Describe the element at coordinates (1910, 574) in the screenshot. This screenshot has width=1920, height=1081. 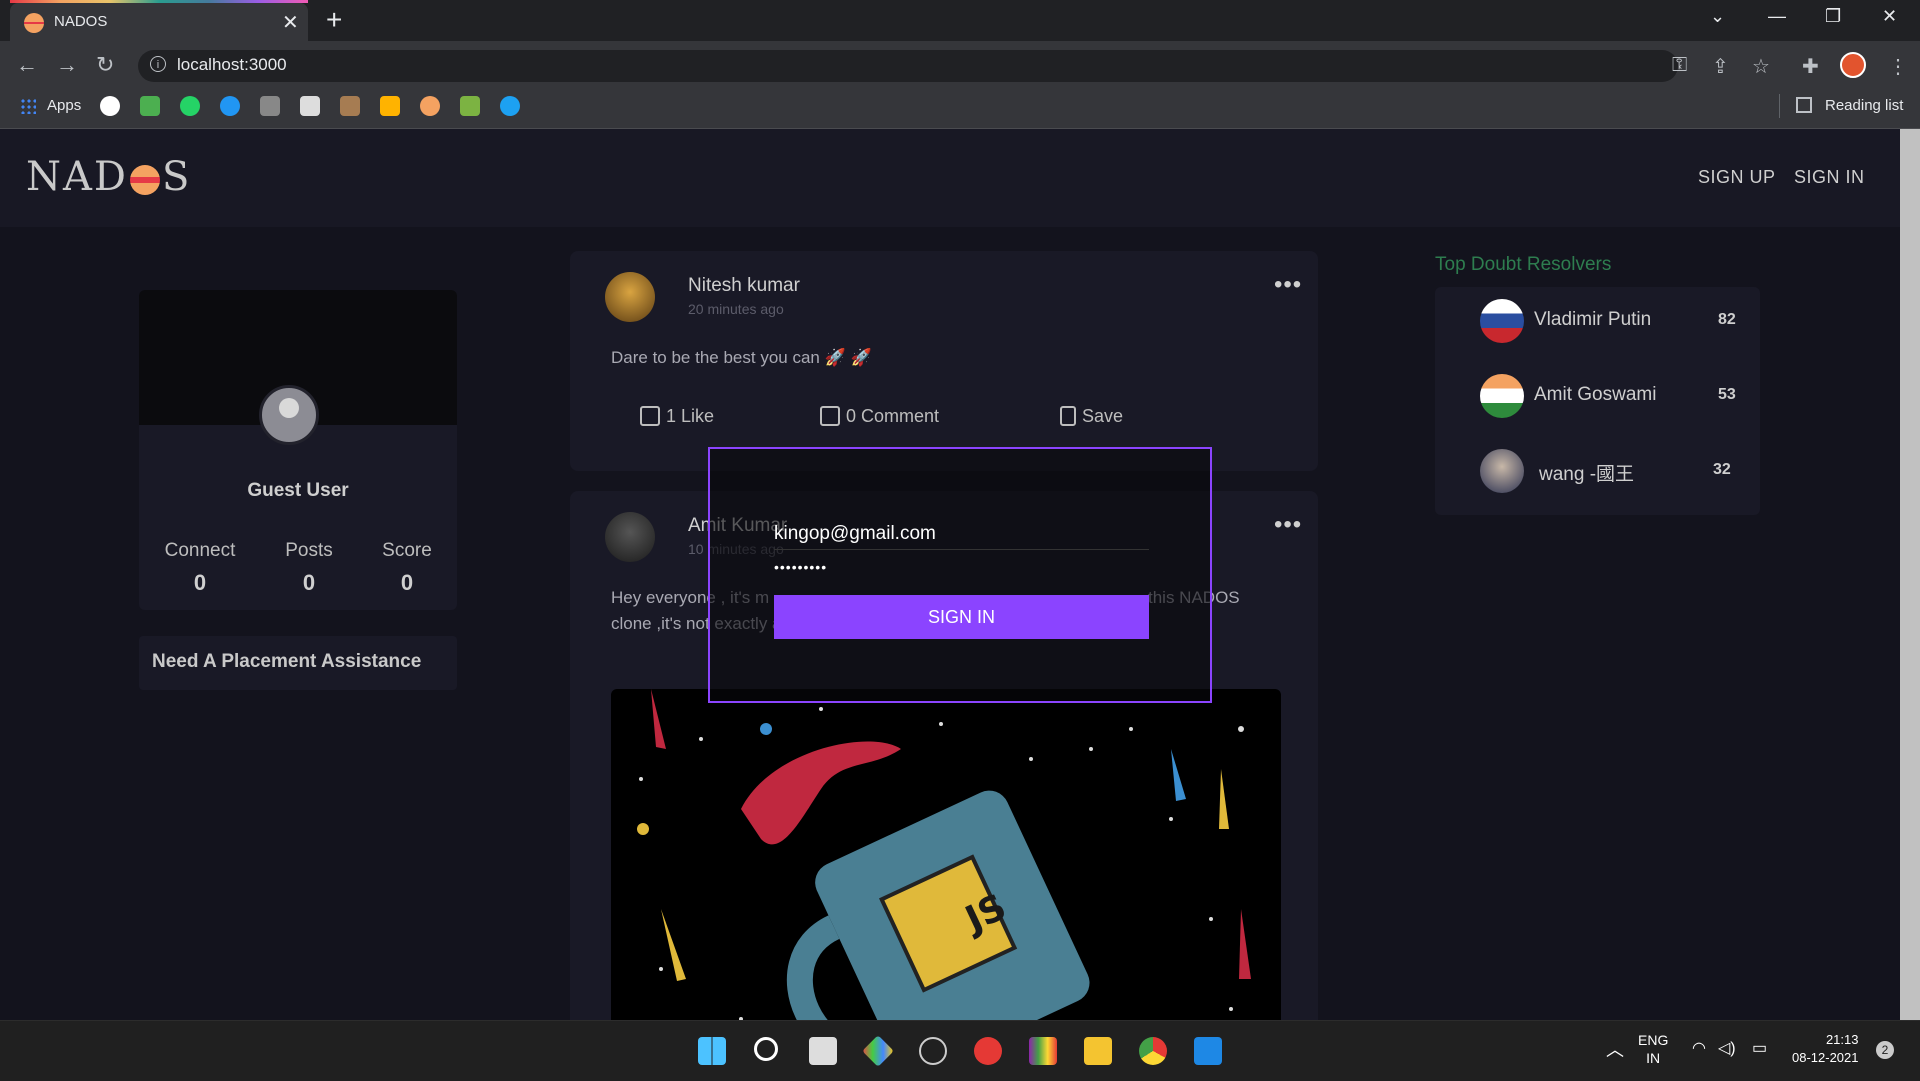
I see `page-scrollbar` at that location.